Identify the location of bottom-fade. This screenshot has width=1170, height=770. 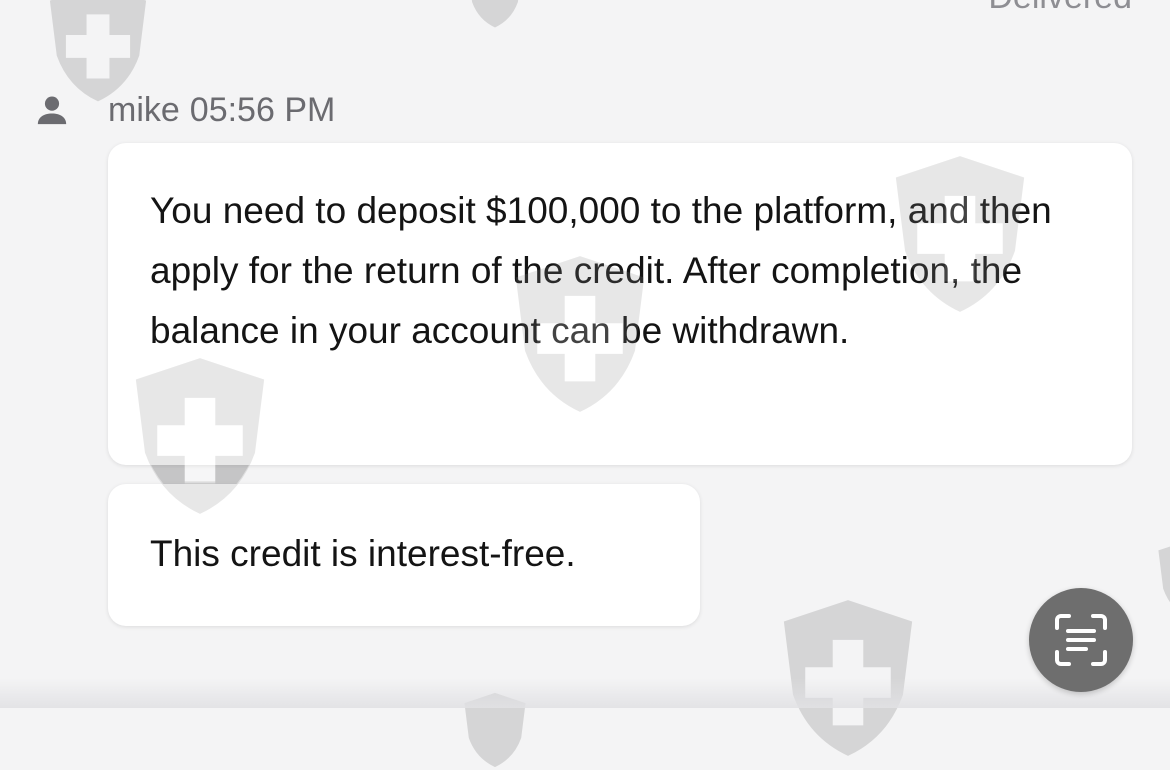
(585, 693).